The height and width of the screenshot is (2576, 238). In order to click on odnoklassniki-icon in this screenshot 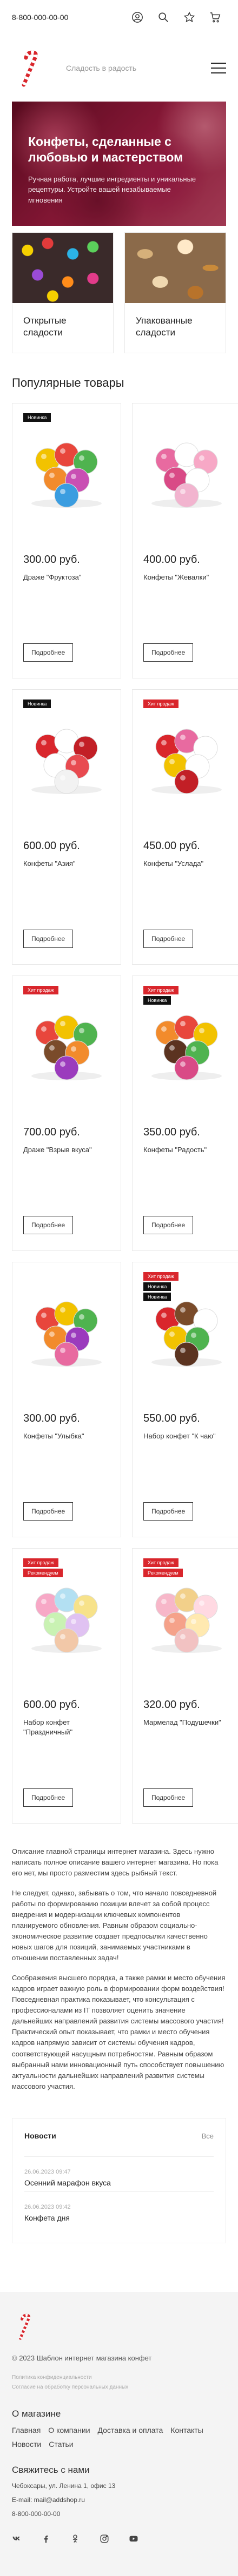, I will do `click(75, 2539)`.